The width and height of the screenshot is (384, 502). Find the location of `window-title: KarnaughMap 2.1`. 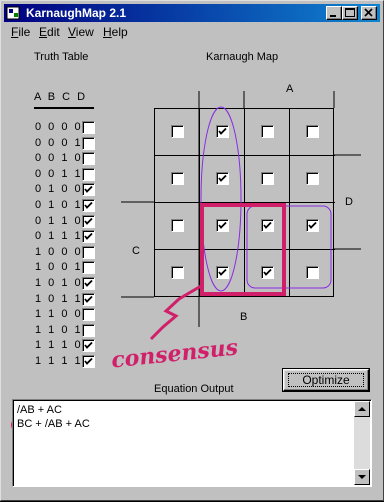

window-title: KarnaughMap 2.1 is located at coordinates (76, 13).